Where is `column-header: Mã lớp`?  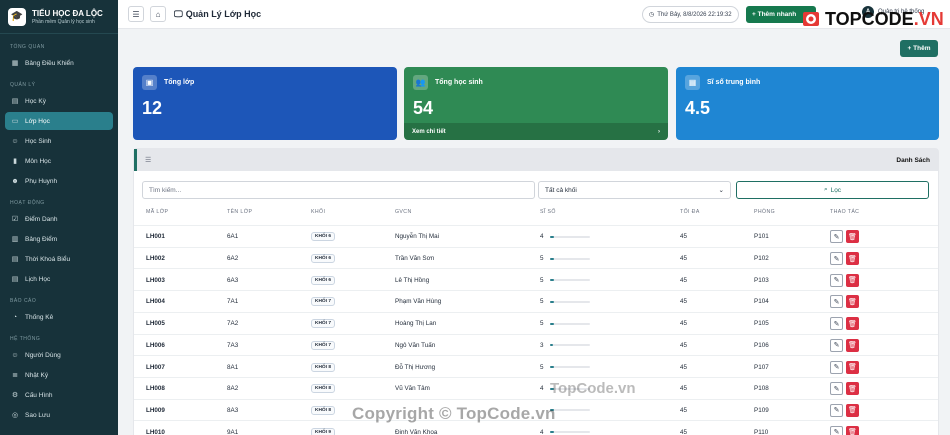
column-header: Mã lớp is located at coordinates (157, 212).